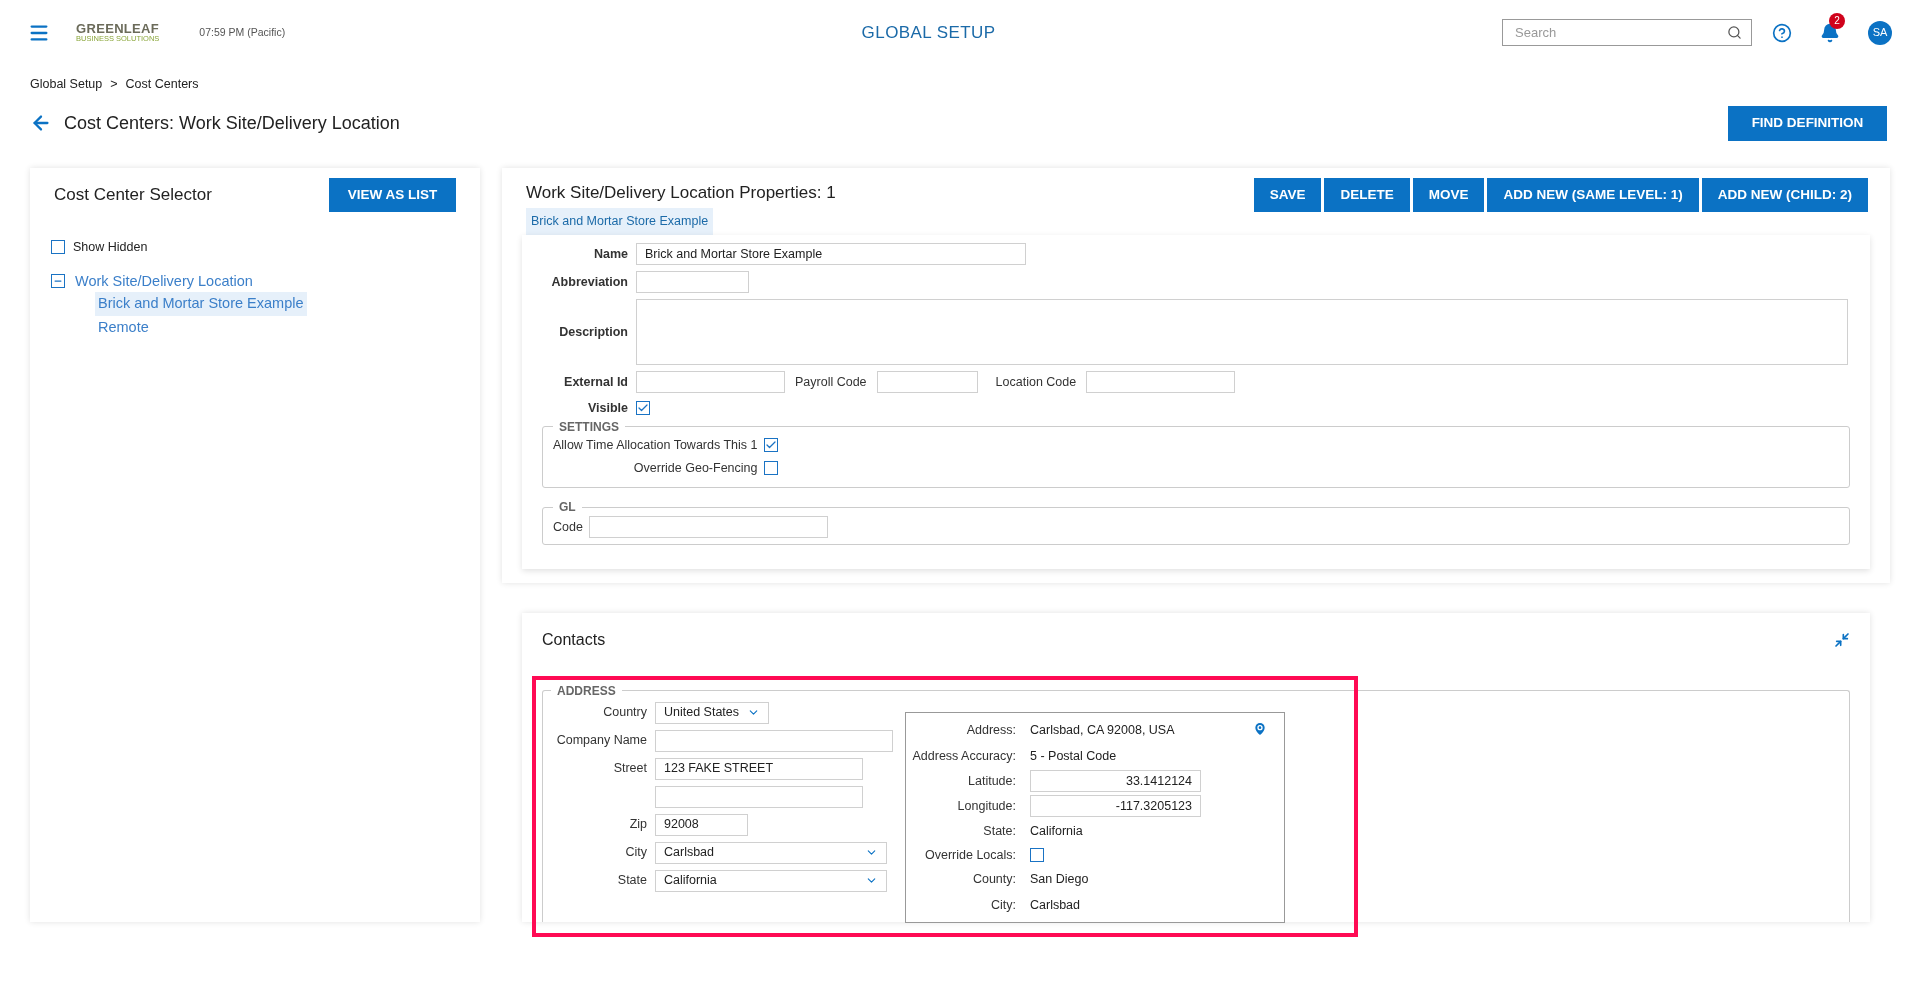  I want to click on action-button: MOVE, so click(1448, 194).